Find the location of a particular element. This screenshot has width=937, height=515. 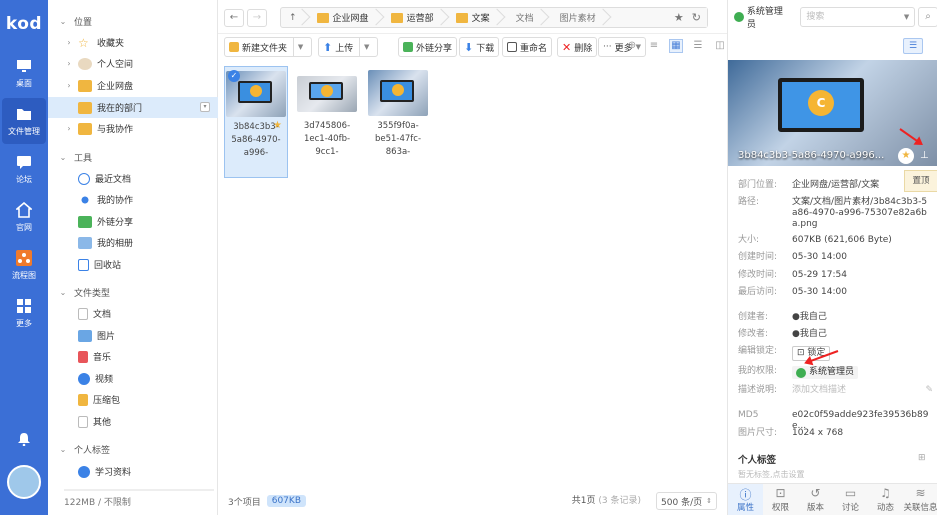

image-preview: C 3b84c3b3-5a86-4970-a996... ★ ⊥ is located at coordinates (832, 113).